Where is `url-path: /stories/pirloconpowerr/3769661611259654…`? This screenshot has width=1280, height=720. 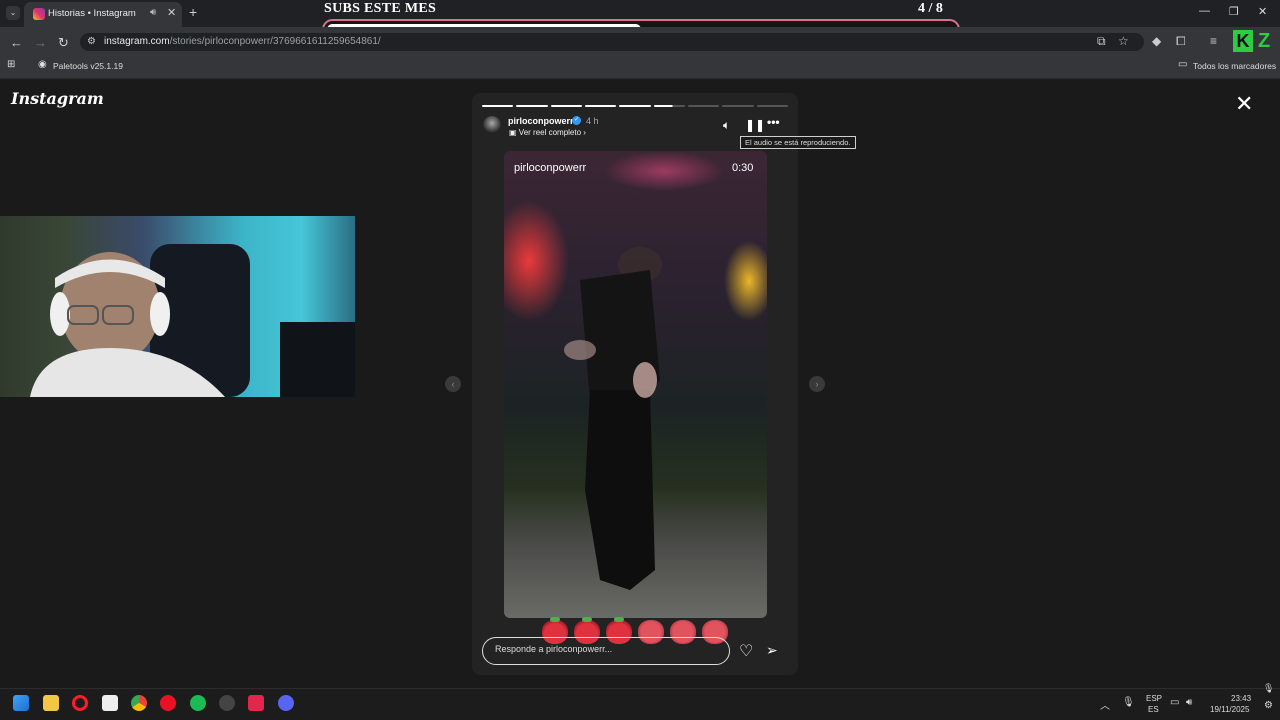 url-path: /stories/pirloconpowerr/3769661611259654… is located at coordinates (275, 41).